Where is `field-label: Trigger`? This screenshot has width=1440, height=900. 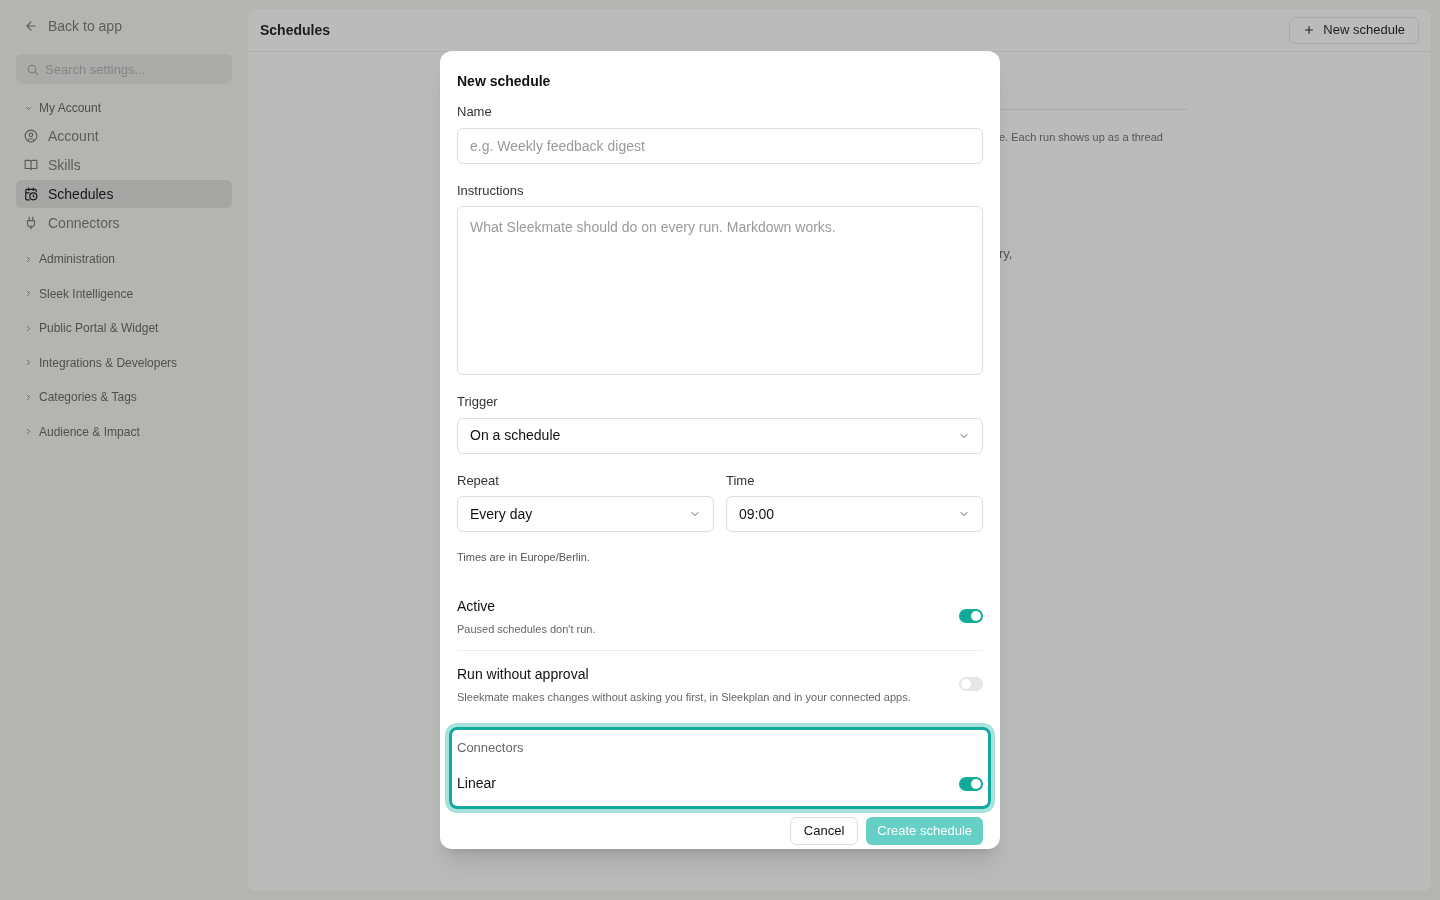
field-label: Trigger is located at coordinates (478, 402).